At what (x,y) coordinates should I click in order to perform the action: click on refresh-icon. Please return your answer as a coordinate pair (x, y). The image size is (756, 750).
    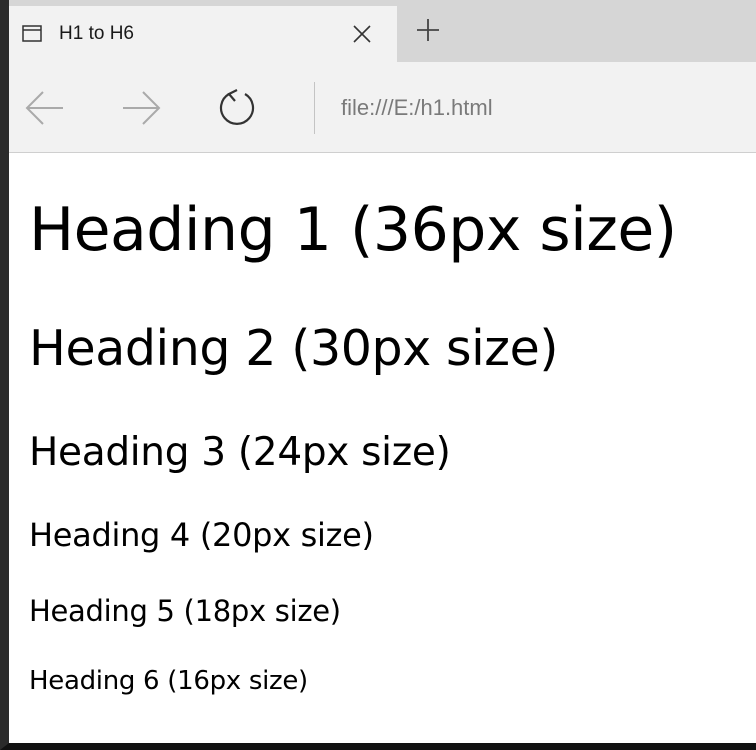
    Looking at the image, I should click on (237, 108).